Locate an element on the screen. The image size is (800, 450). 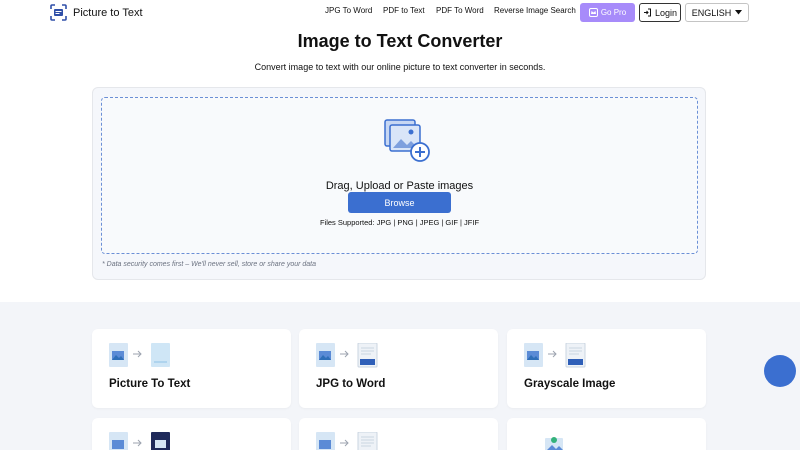
language-label: ENGLISH is located at coordinates (711, 12).